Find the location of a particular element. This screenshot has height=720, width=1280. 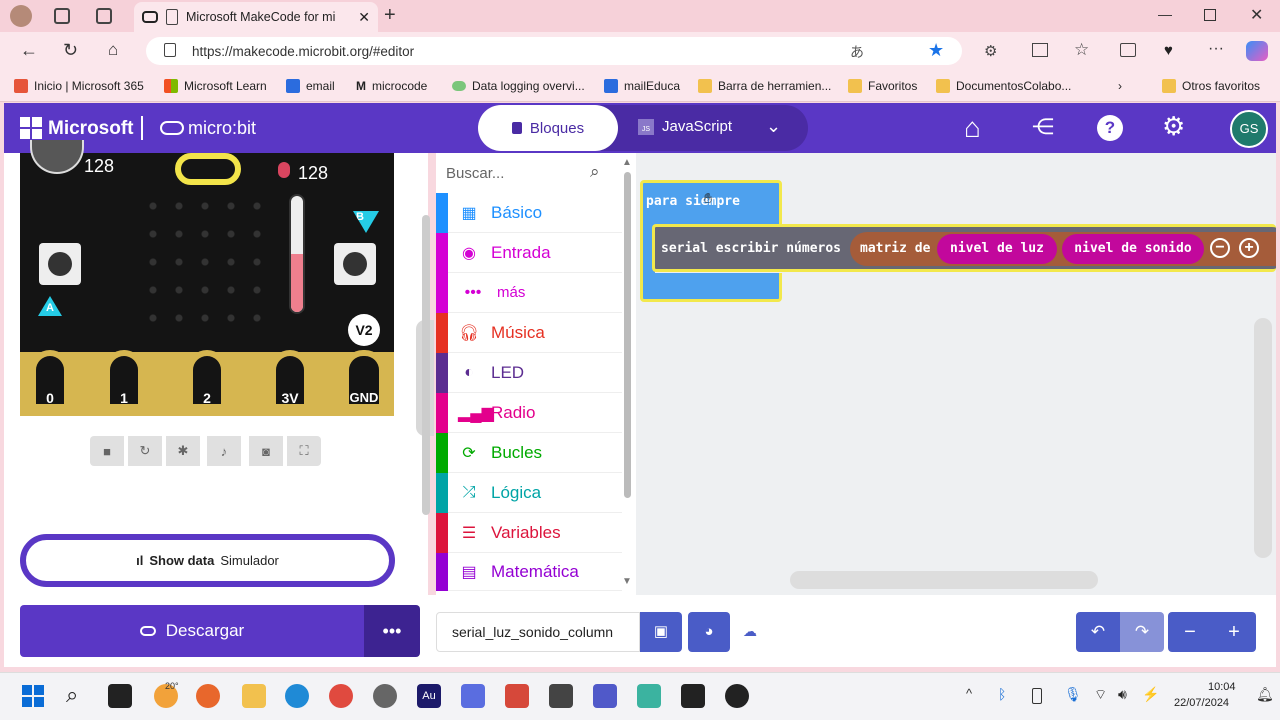

copilot-icon is located at coordinates (1257, 51).